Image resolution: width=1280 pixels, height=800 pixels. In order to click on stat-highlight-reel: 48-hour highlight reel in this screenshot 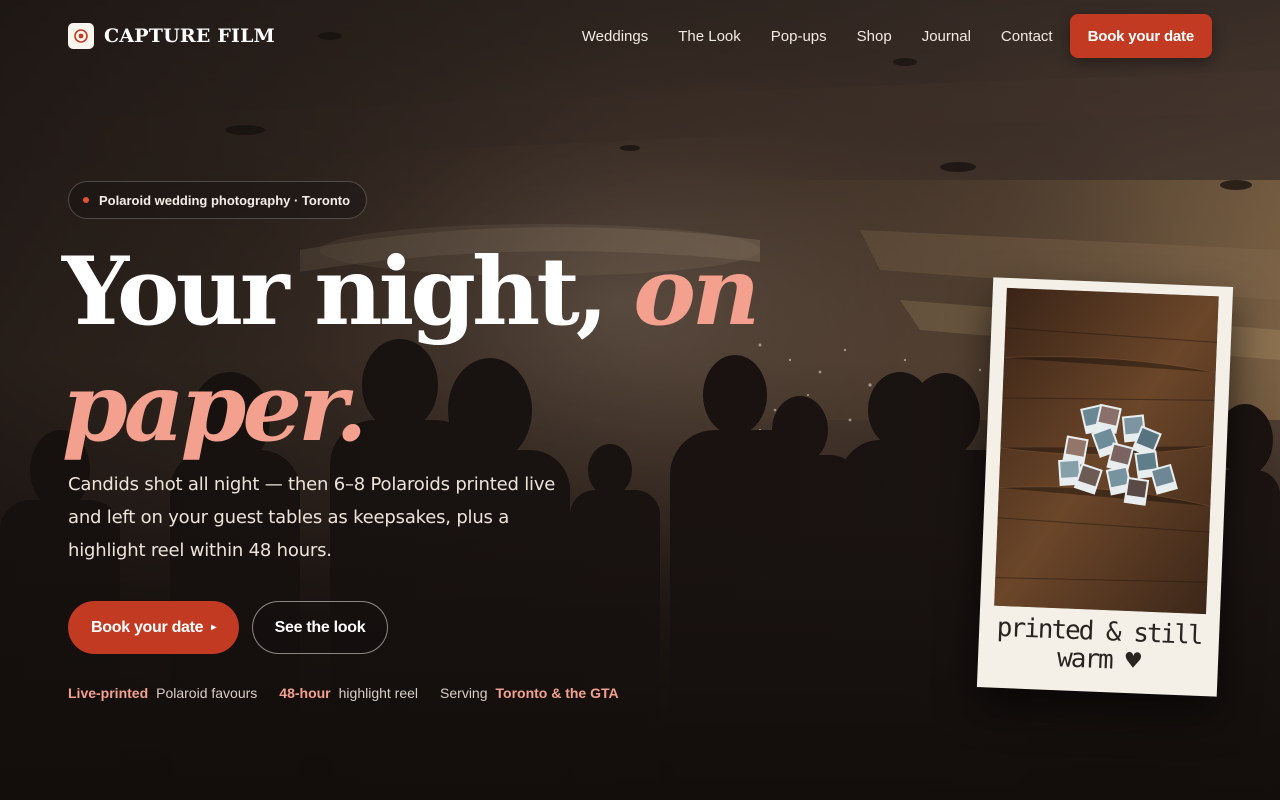, I will do `click(348, 693)`.